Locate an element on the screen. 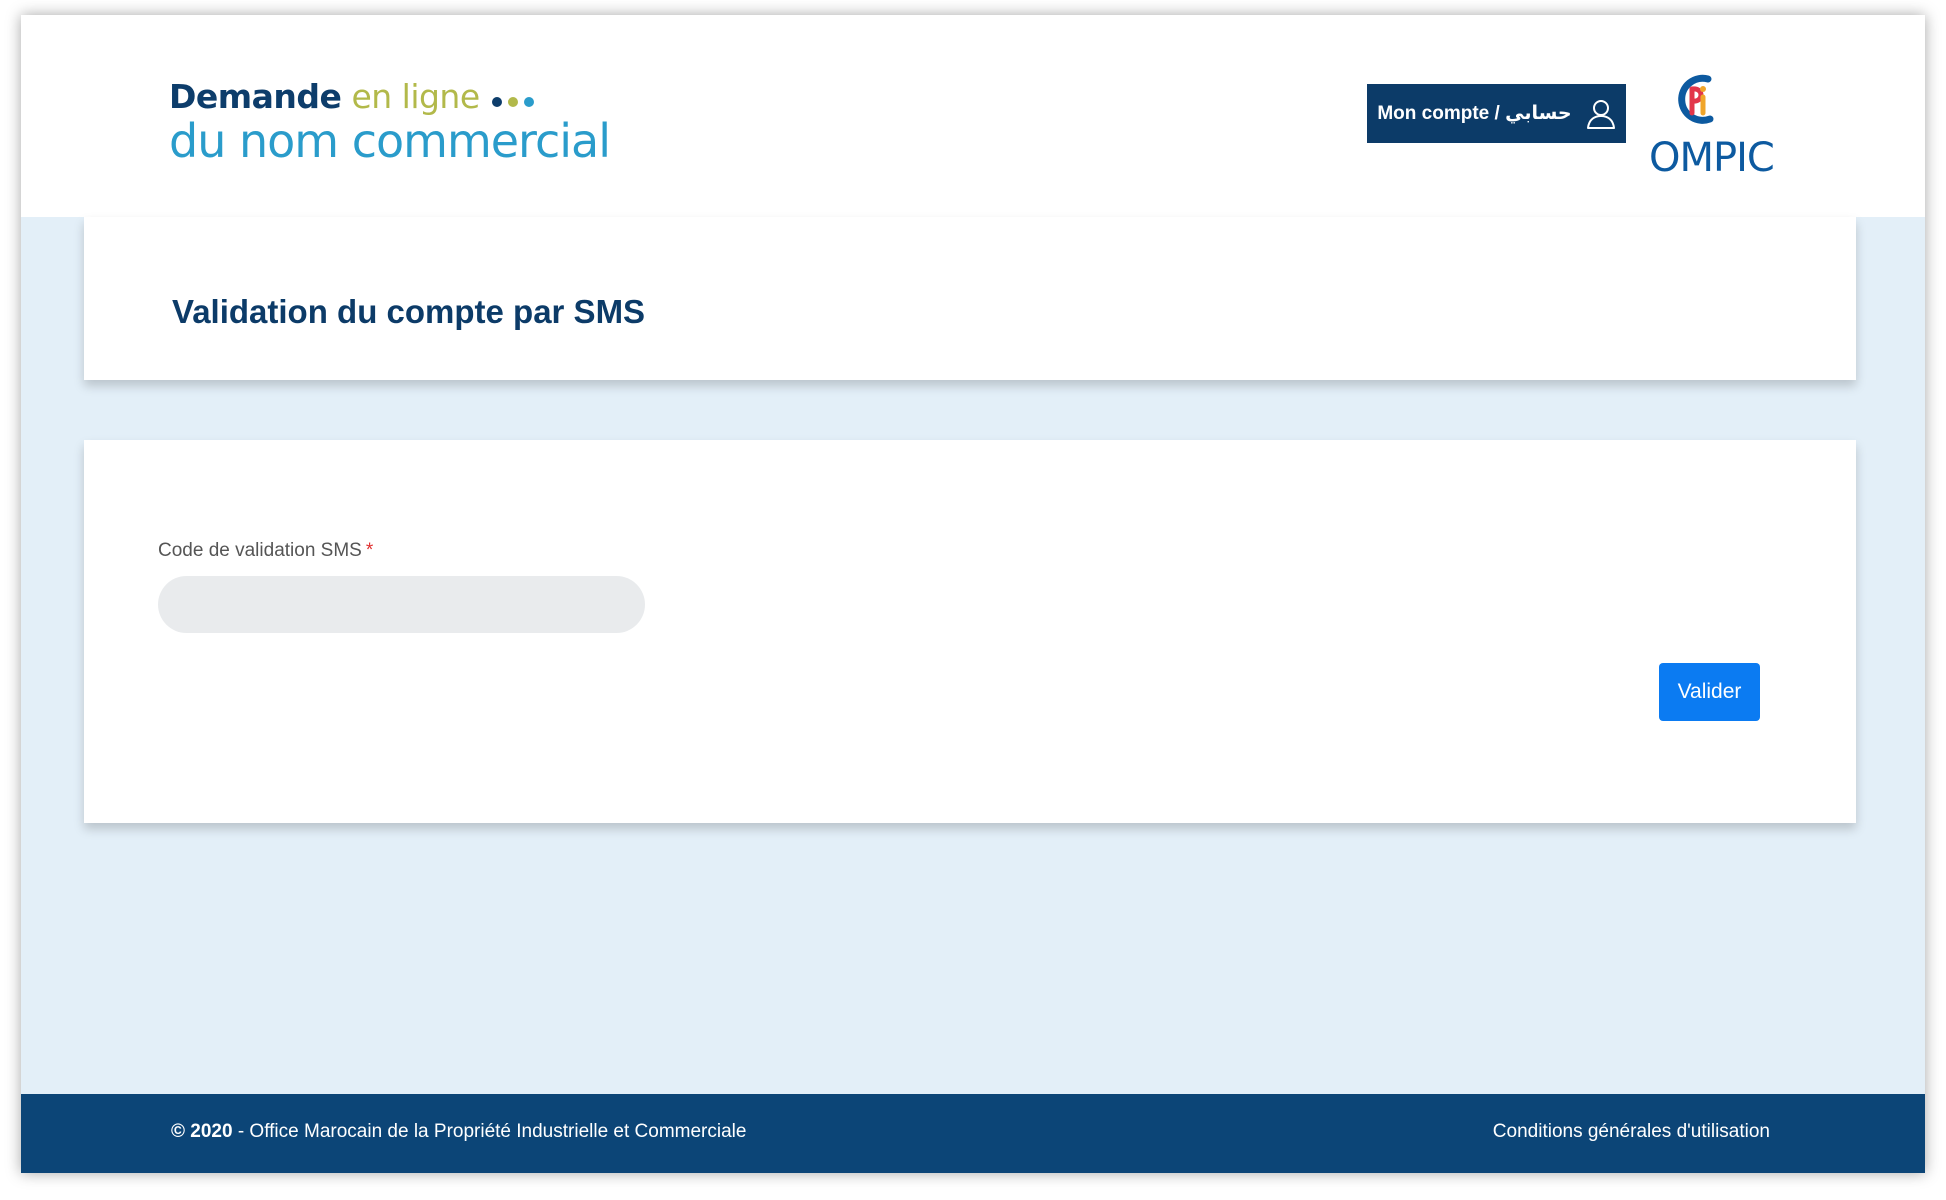 The image size is (1946, 1200). validate-button: Valider is located at coordinates (1709, 692).